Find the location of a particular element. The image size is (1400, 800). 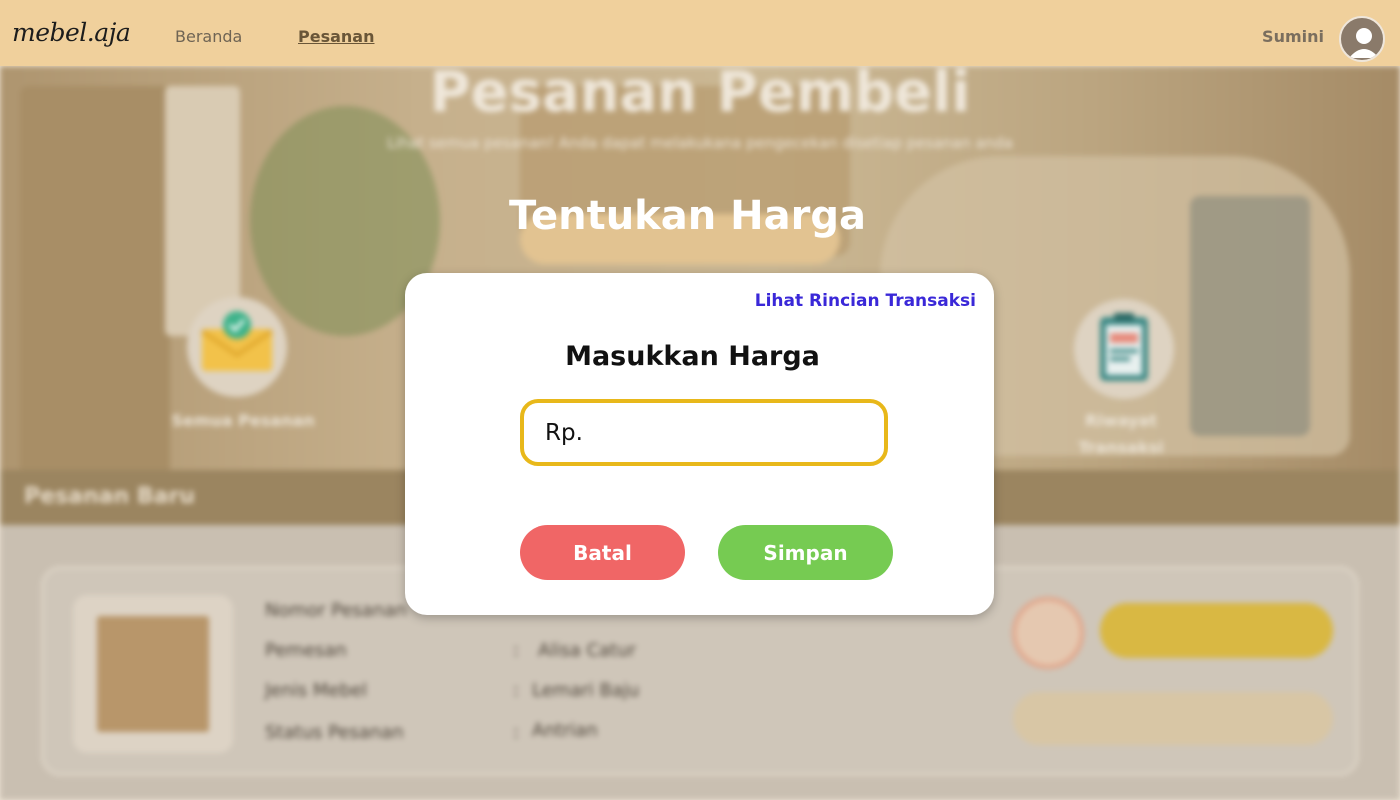

section-title: Pesanan Baru is located at coordinates (109, 496).